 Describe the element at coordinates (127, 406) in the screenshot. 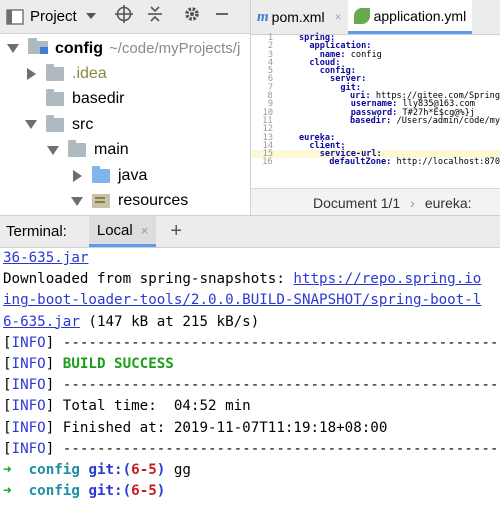

I see `terminal-info-line: [INFO] Total time: 04:52 min` at that location.